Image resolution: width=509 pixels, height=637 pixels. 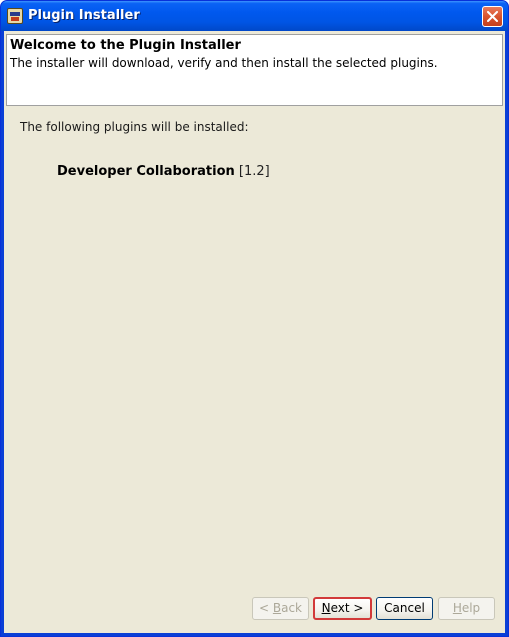 I want to click on back-button-prefix: <, so click(x=265, y=608).